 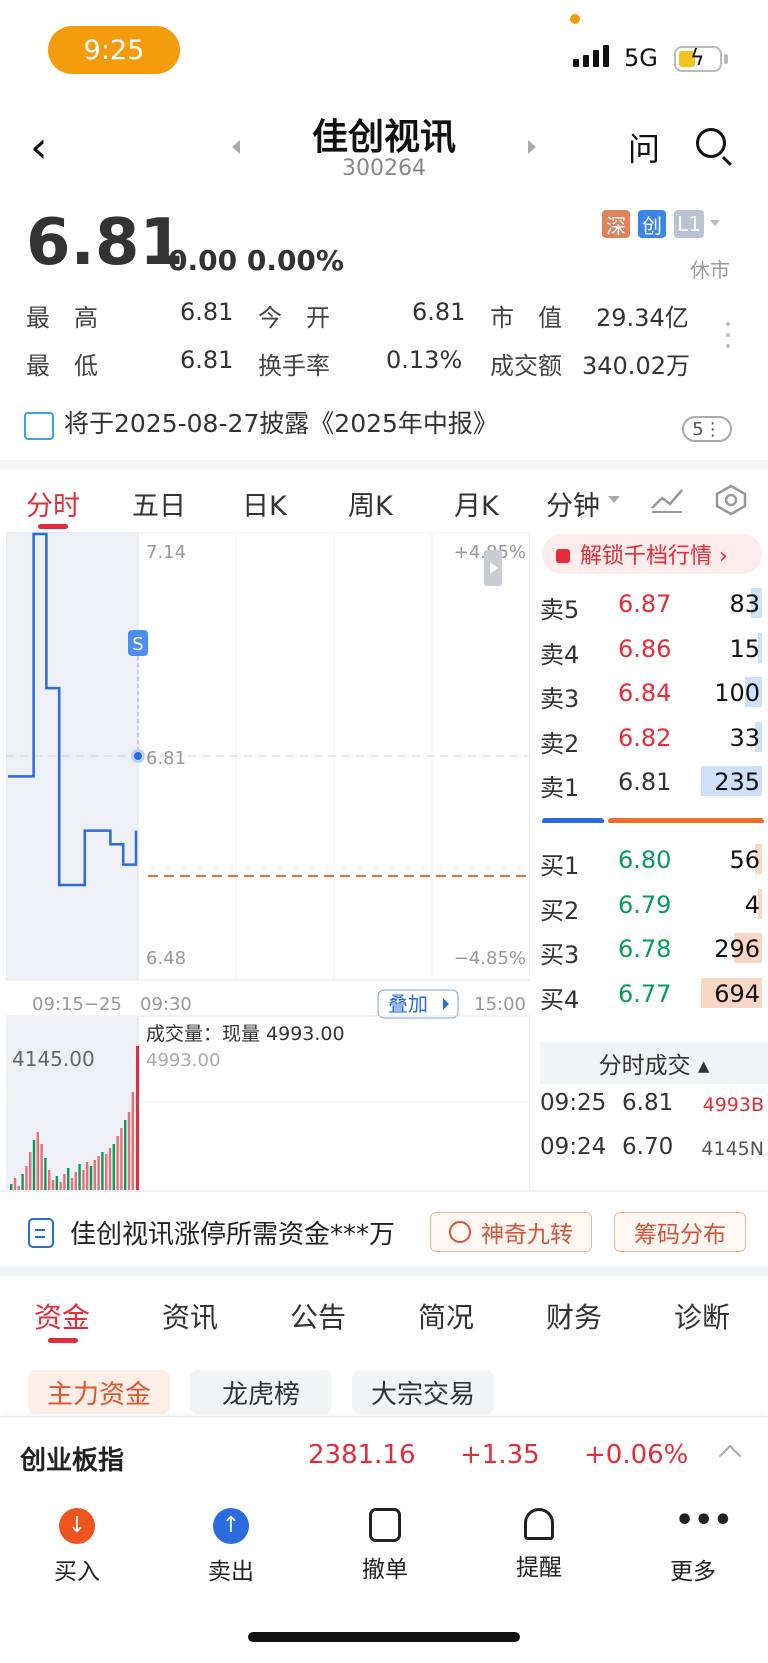 I want to click on magic-nine-button: 神奇九转, so click(x=511, y=1232).